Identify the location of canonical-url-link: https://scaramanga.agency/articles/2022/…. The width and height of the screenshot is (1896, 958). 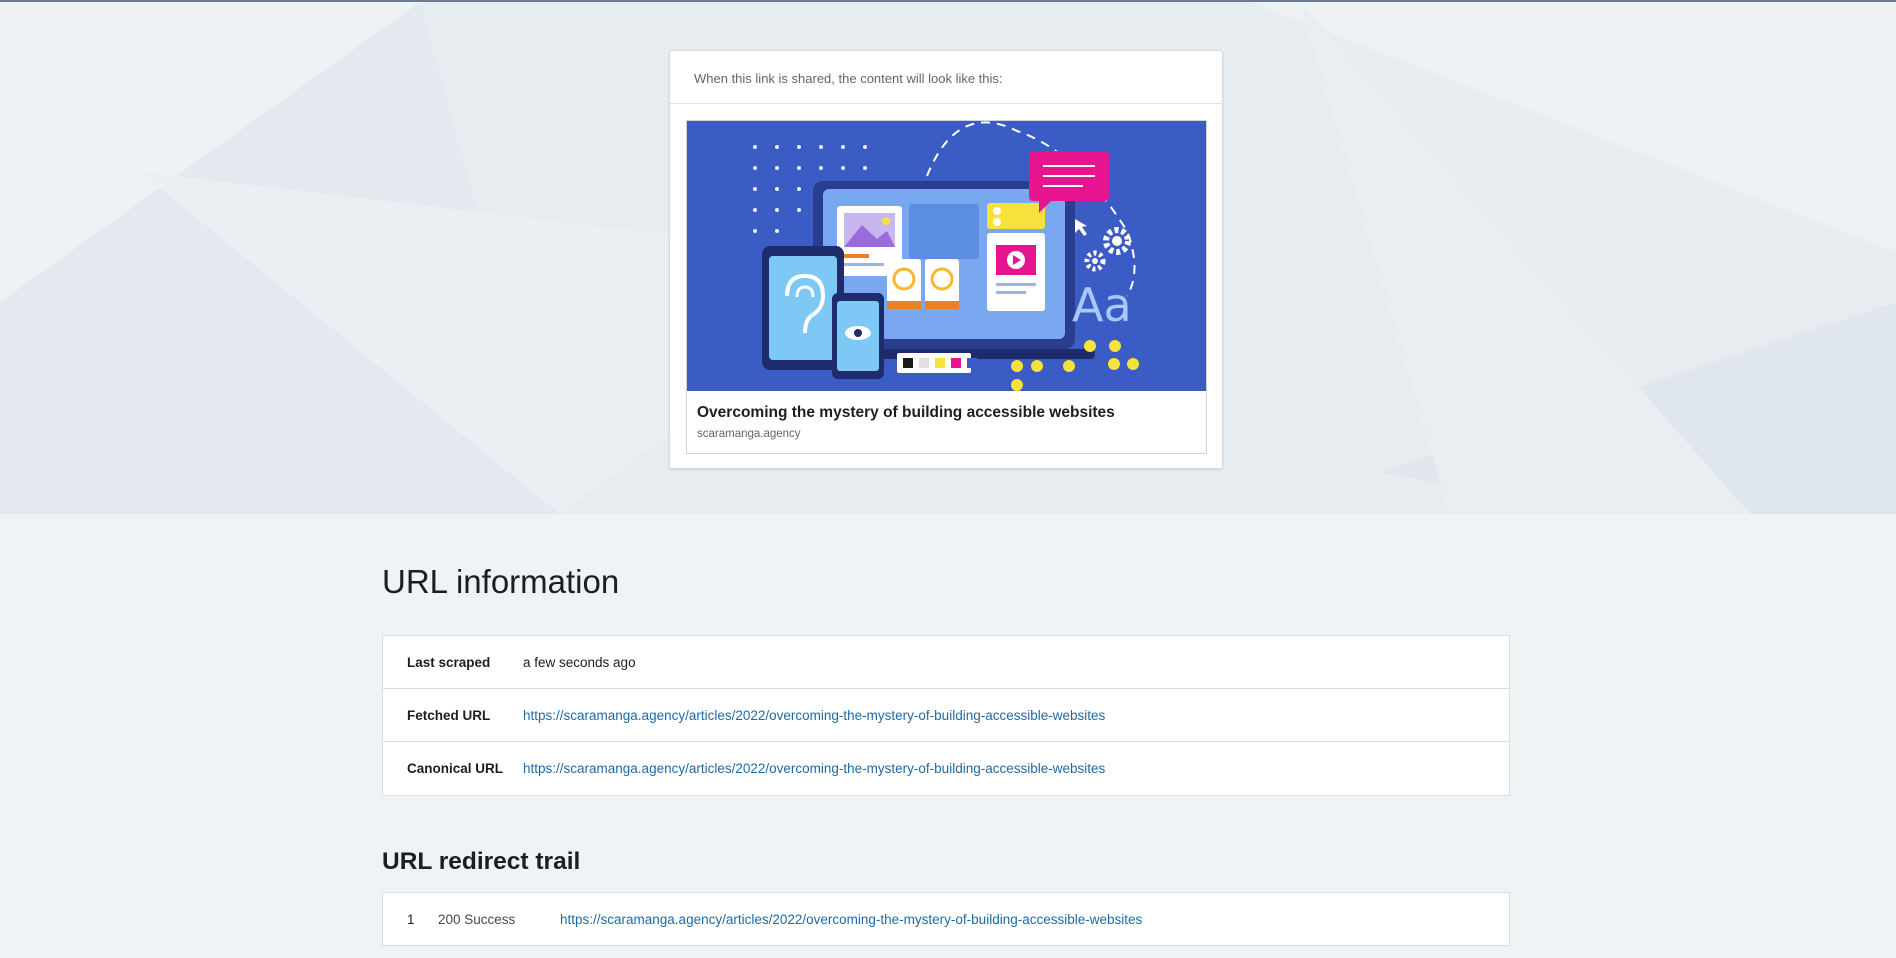
(814, 768).